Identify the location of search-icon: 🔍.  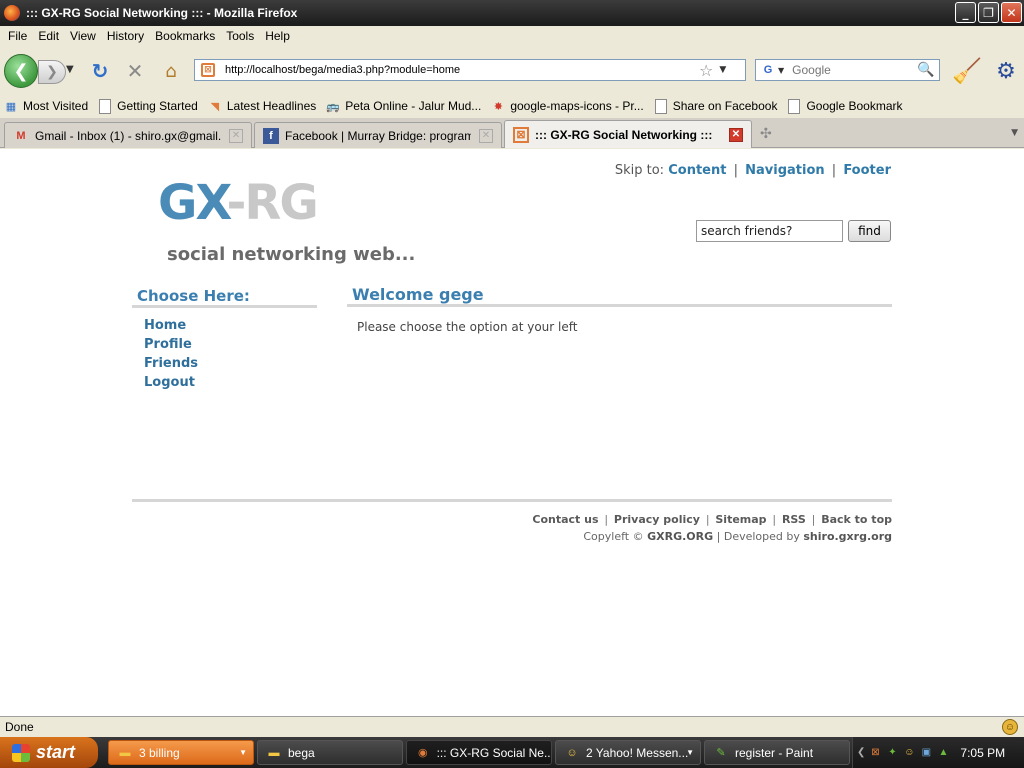
(925, 70).